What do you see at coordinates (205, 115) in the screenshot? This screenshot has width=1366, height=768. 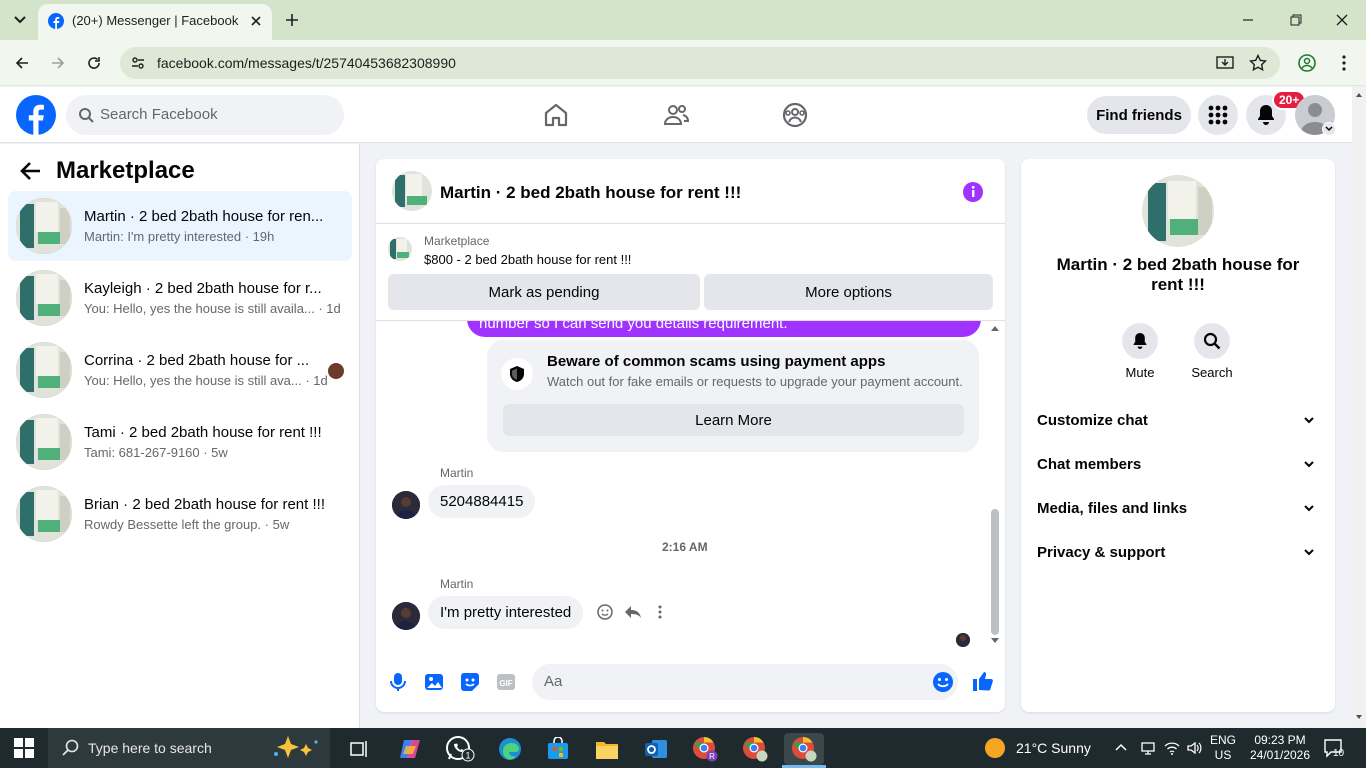 I see `facebook-search-input: Search Facebook` at bounding box center [205, 115].